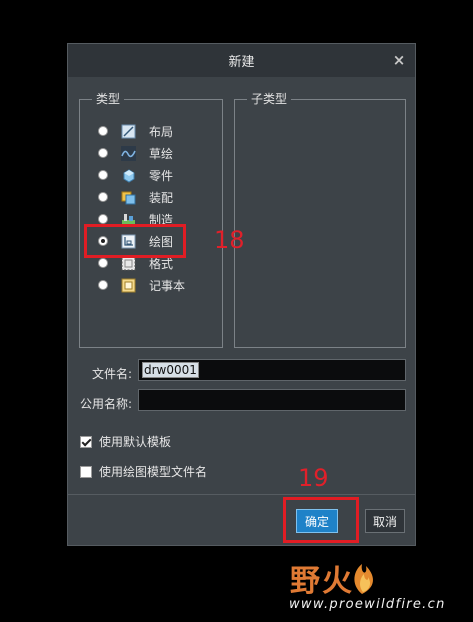 The width and height of the screenshot is (473, 622). What do you see at coordinates (103, 219) in the screenshot?
I see `type-radio-manufacturing` at bounding box center [103, 219].